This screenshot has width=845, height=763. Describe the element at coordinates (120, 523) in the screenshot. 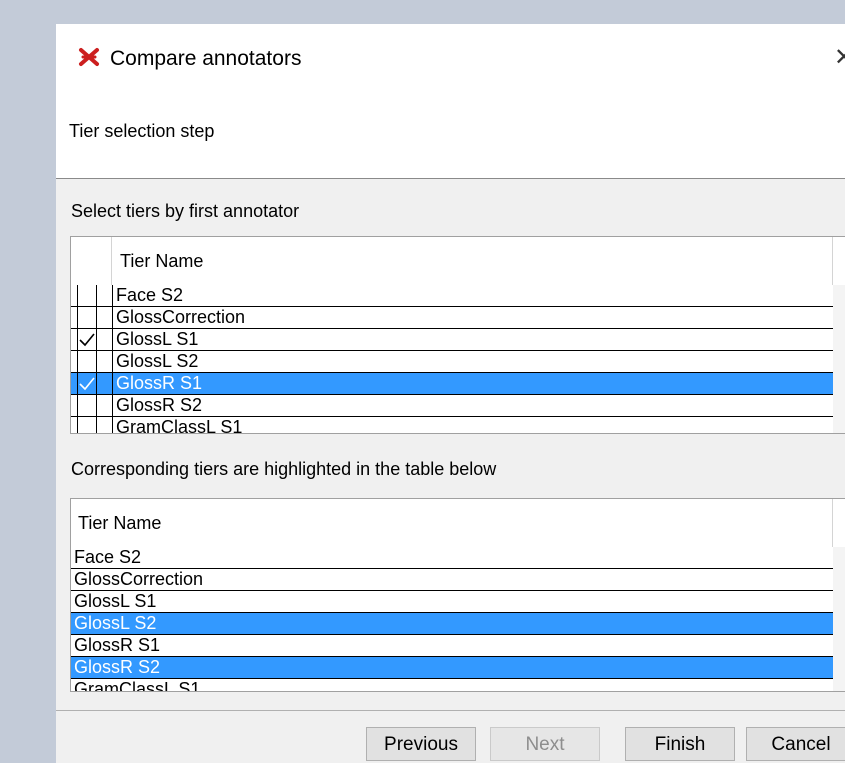

I see `column-header-label-2: Tier Name` at that location.